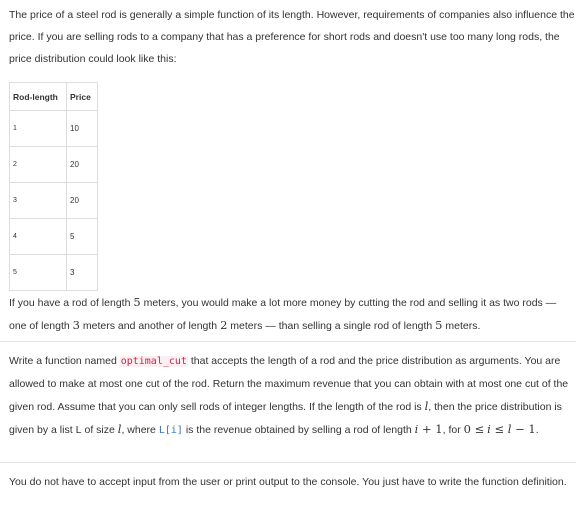 Image resolution: width=582 pixels, height=521 pixels. I want to click on table-row: 3 20, so click(53, 200).